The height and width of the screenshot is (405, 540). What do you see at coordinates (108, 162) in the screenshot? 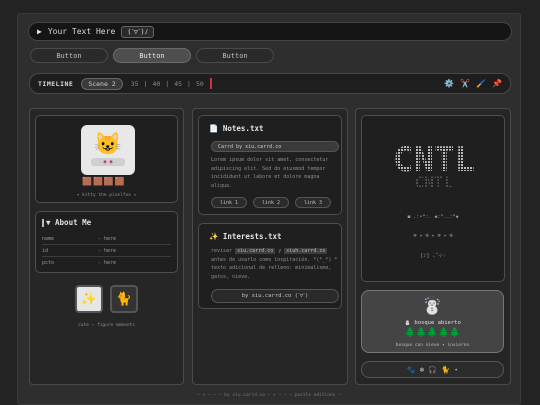
I see `cat-accessory: ◉ ◉` at bounding box center [108, 162].